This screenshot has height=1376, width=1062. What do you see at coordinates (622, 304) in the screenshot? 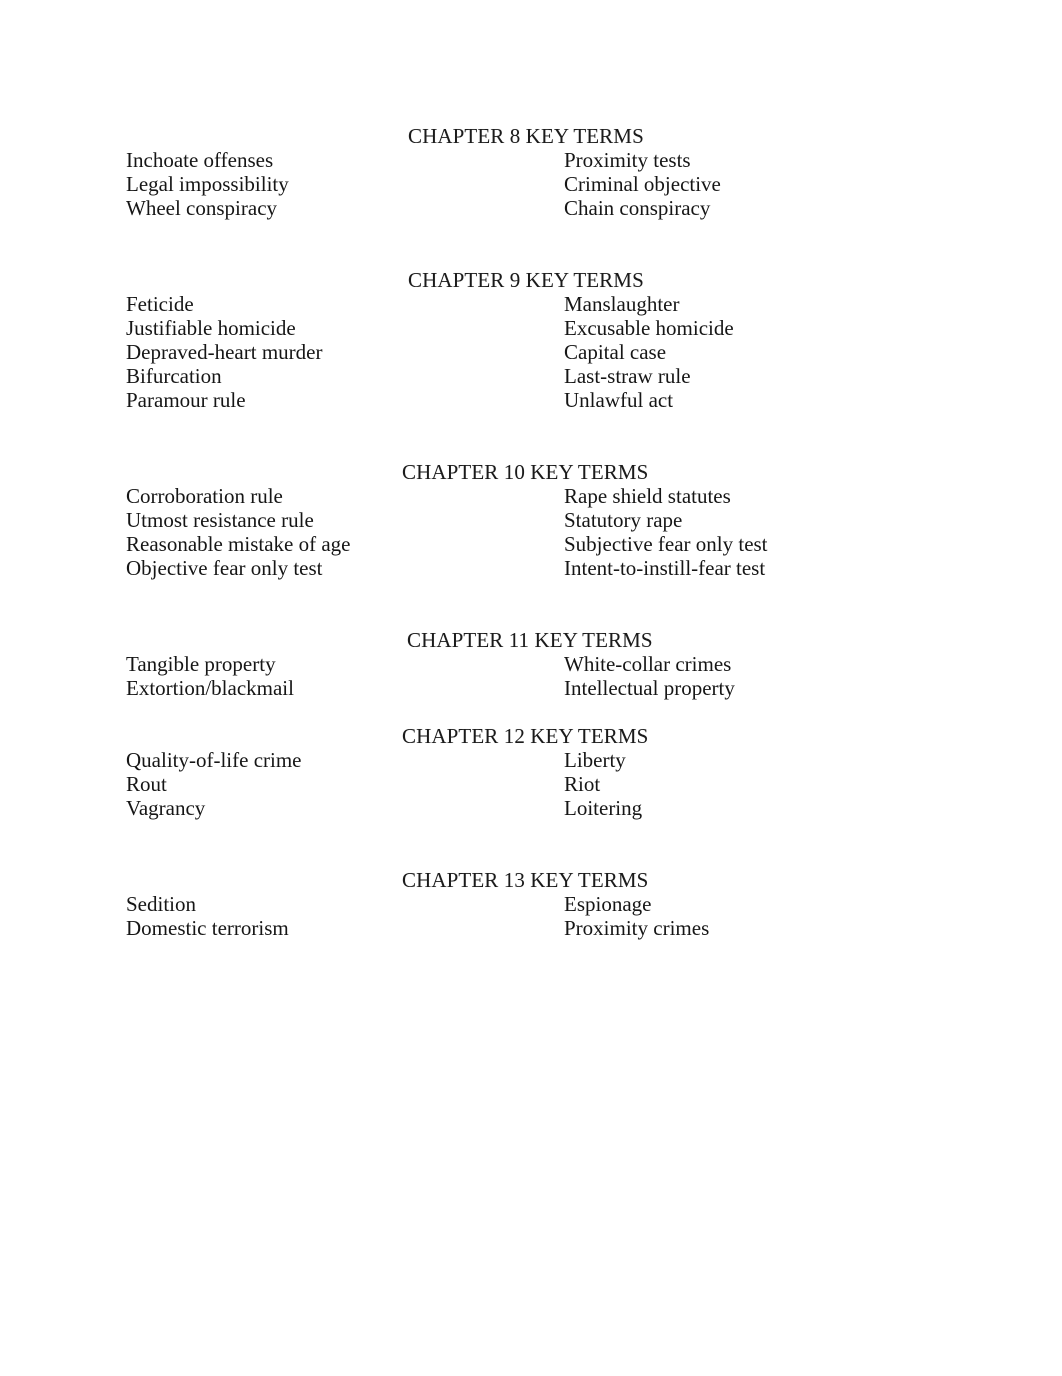
I see `term-right: Manslaughter` at bounding box center [622, 304].